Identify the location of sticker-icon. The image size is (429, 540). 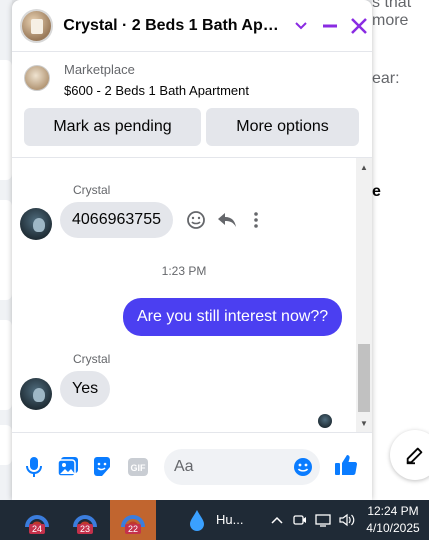
(102, 466).